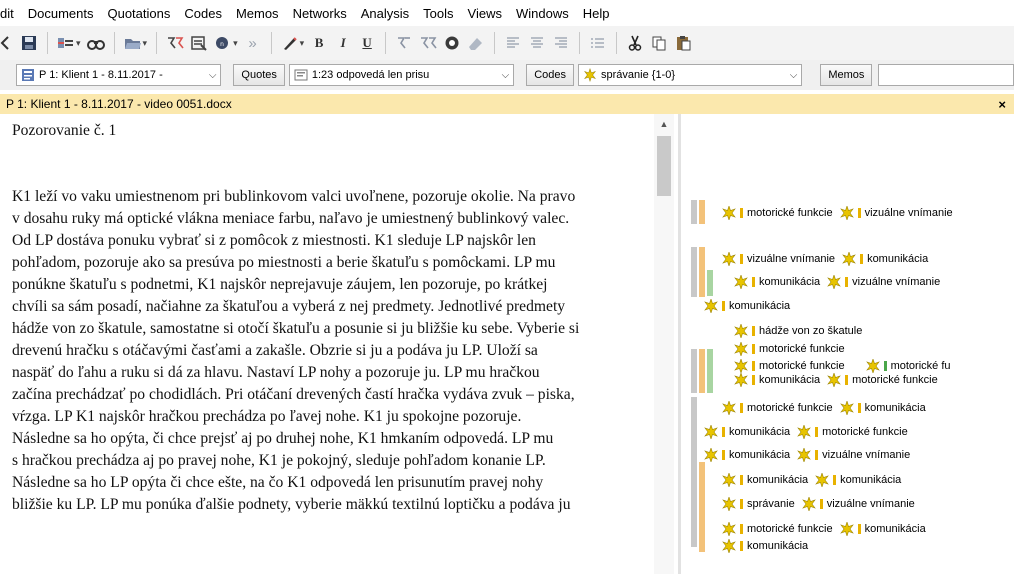  What do you see at coordinates (550, 75) in the screenshot?
I see `codes-button: Codes` at bounding box center [550, 75].